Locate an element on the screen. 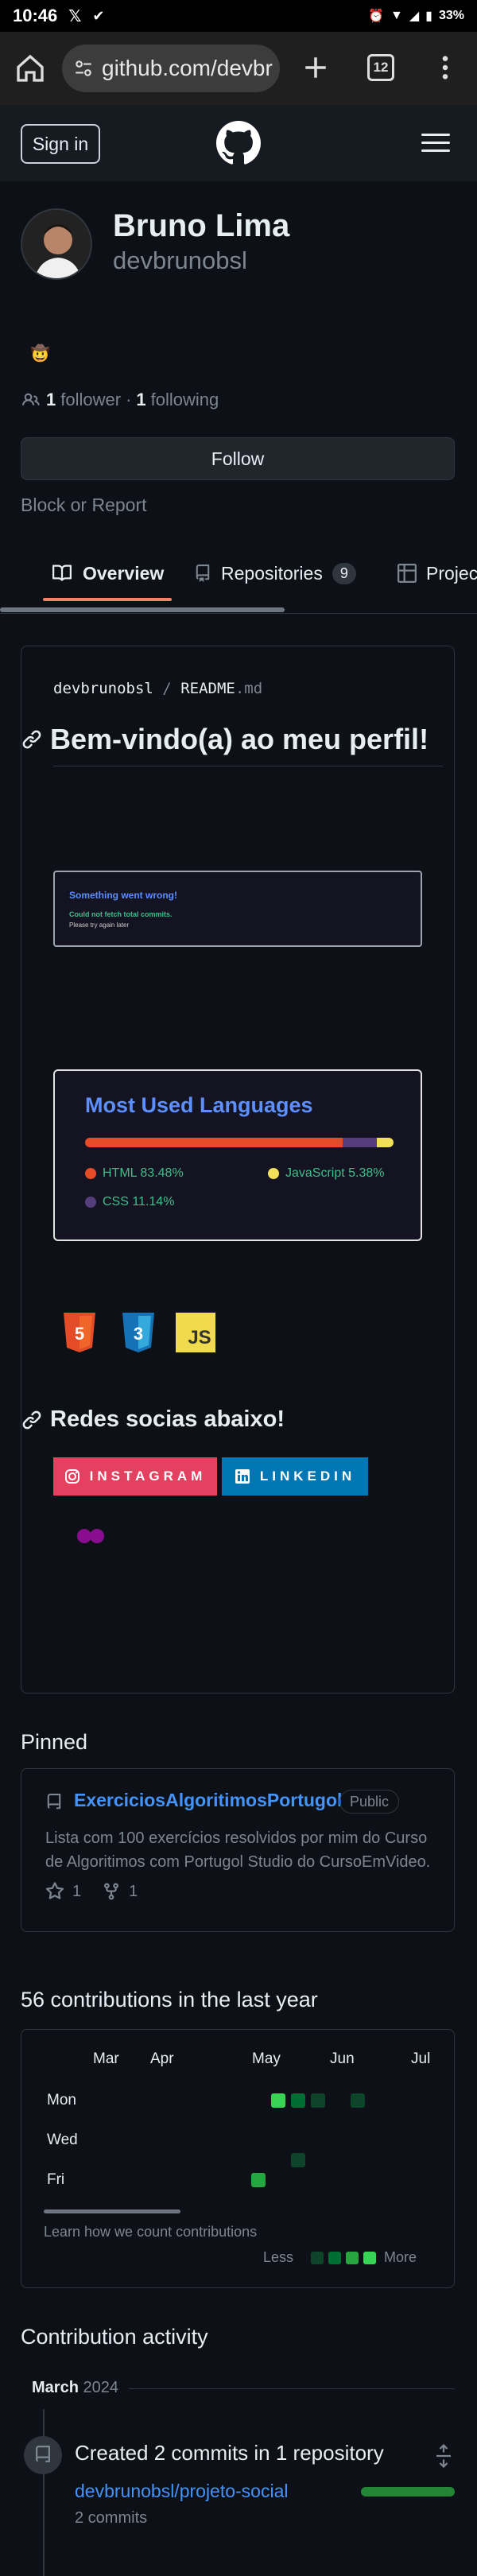 The width and height of the screenshot is (477, 2576). month-label: Apr is located at coordinates (162, 2058).